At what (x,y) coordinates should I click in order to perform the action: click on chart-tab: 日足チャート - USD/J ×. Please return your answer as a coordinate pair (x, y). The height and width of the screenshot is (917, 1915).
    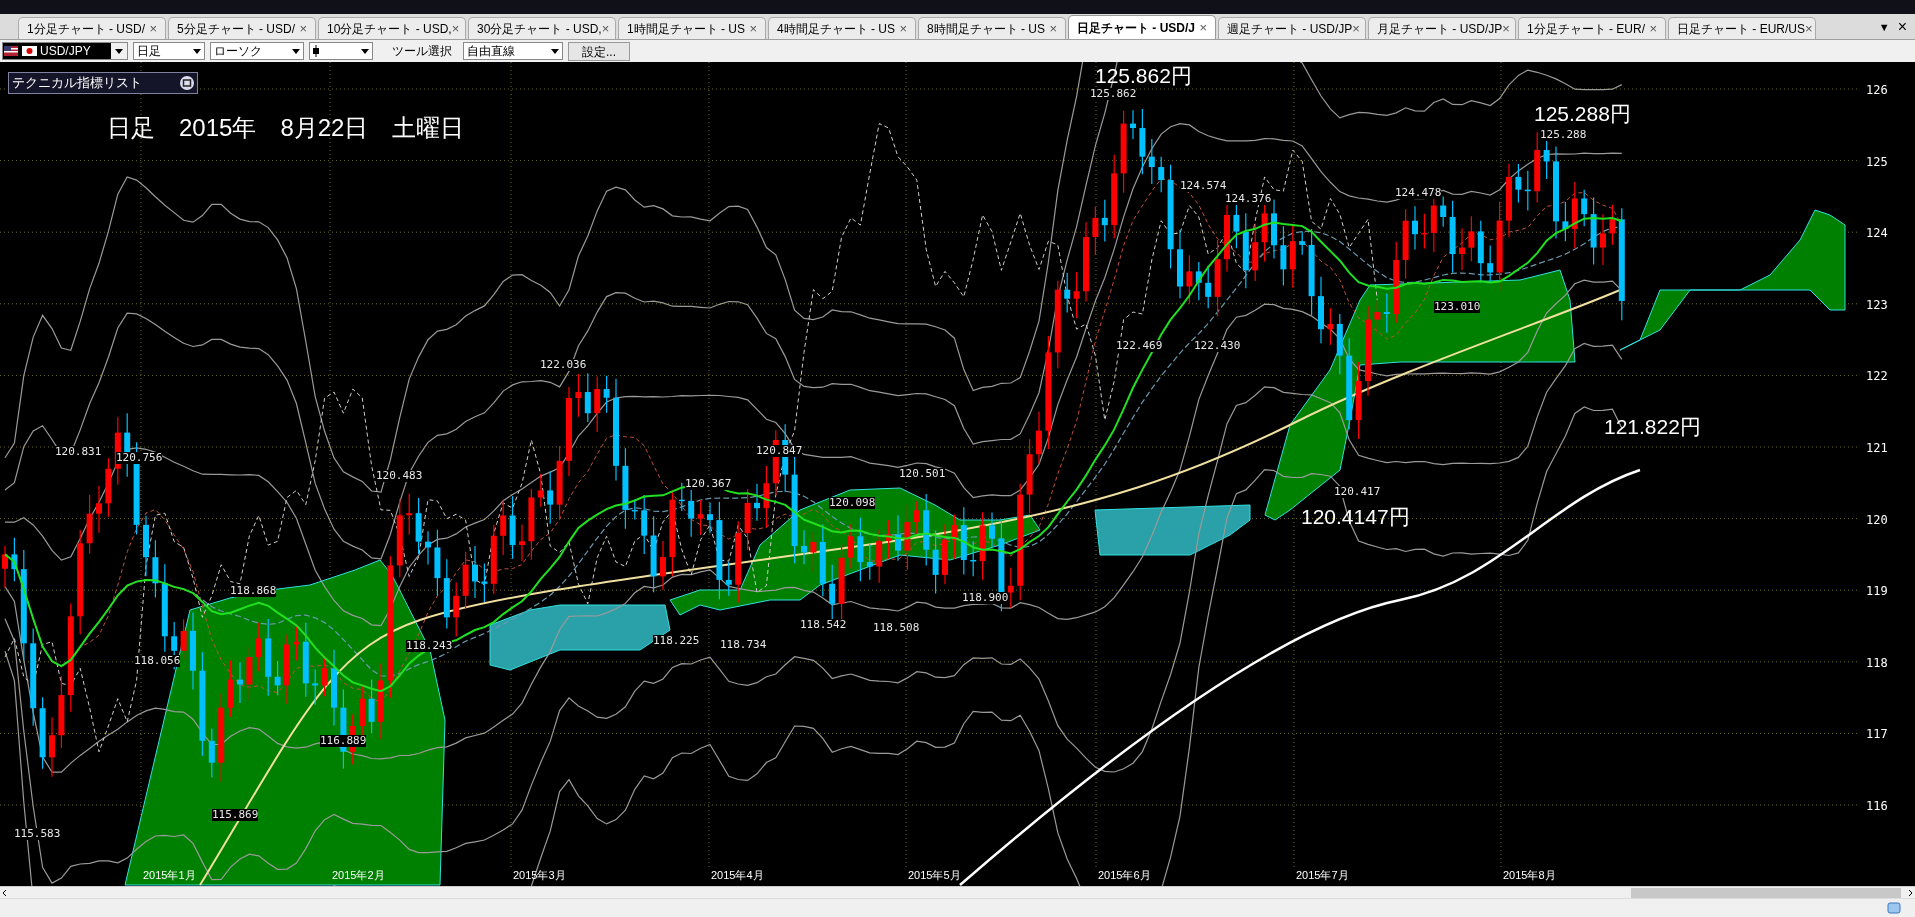
    Looking at the image, I should click on (1142, 27).